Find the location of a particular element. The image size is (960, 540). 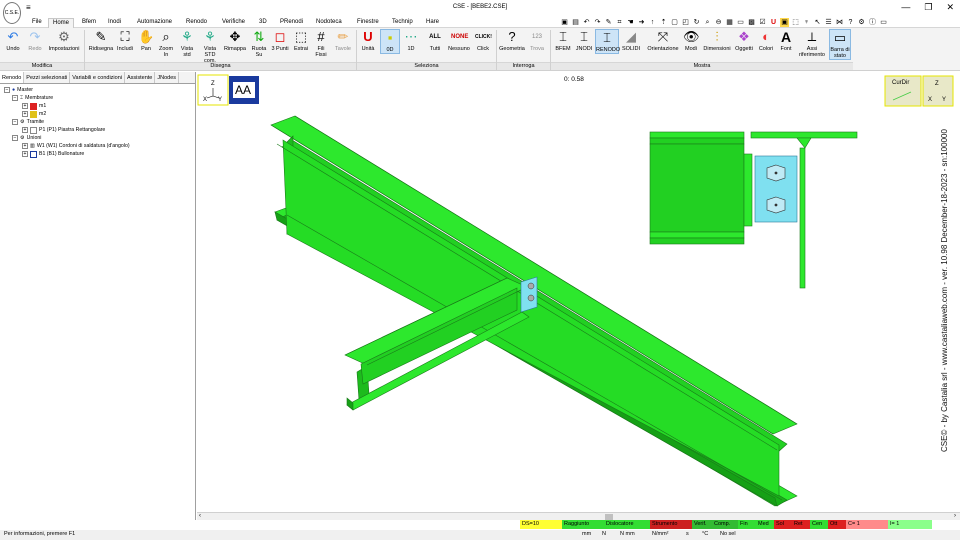

none-button: NONE Nessuno is located at coordinates (459, 40).